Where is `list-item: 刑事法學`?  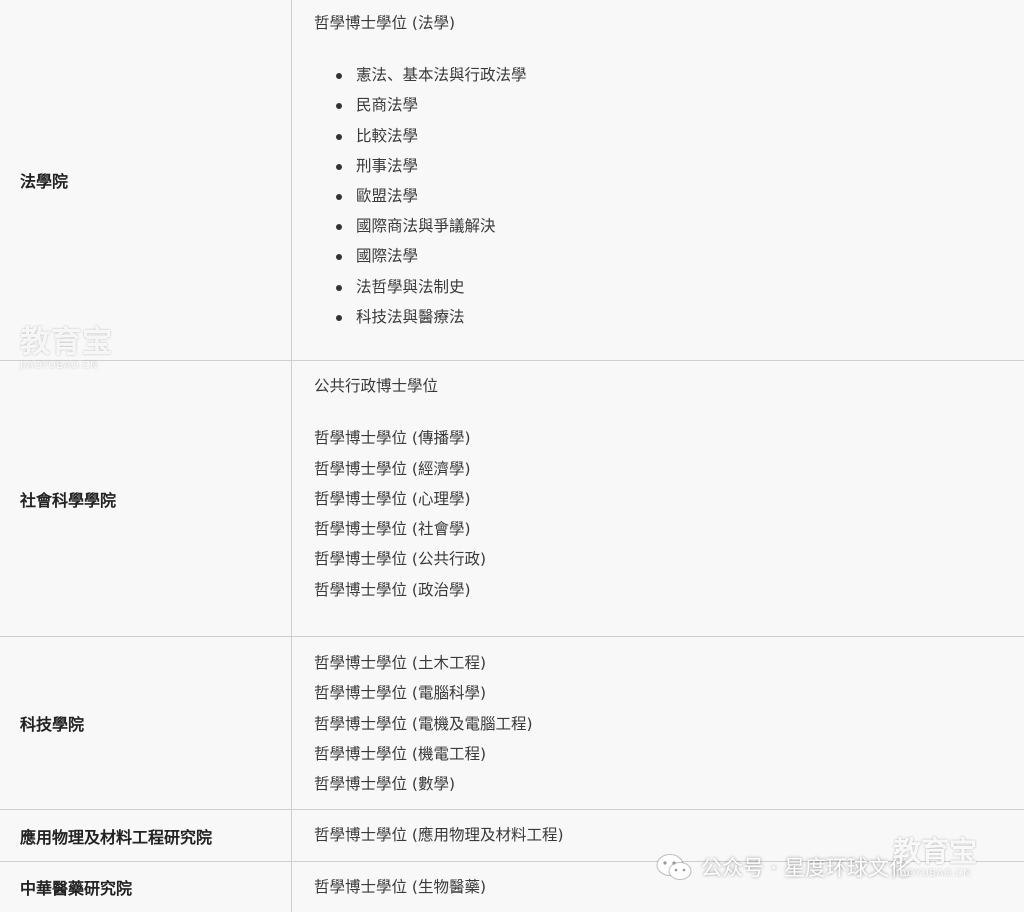 list-item: 刑事法學 is located at coordinates (669, 166).